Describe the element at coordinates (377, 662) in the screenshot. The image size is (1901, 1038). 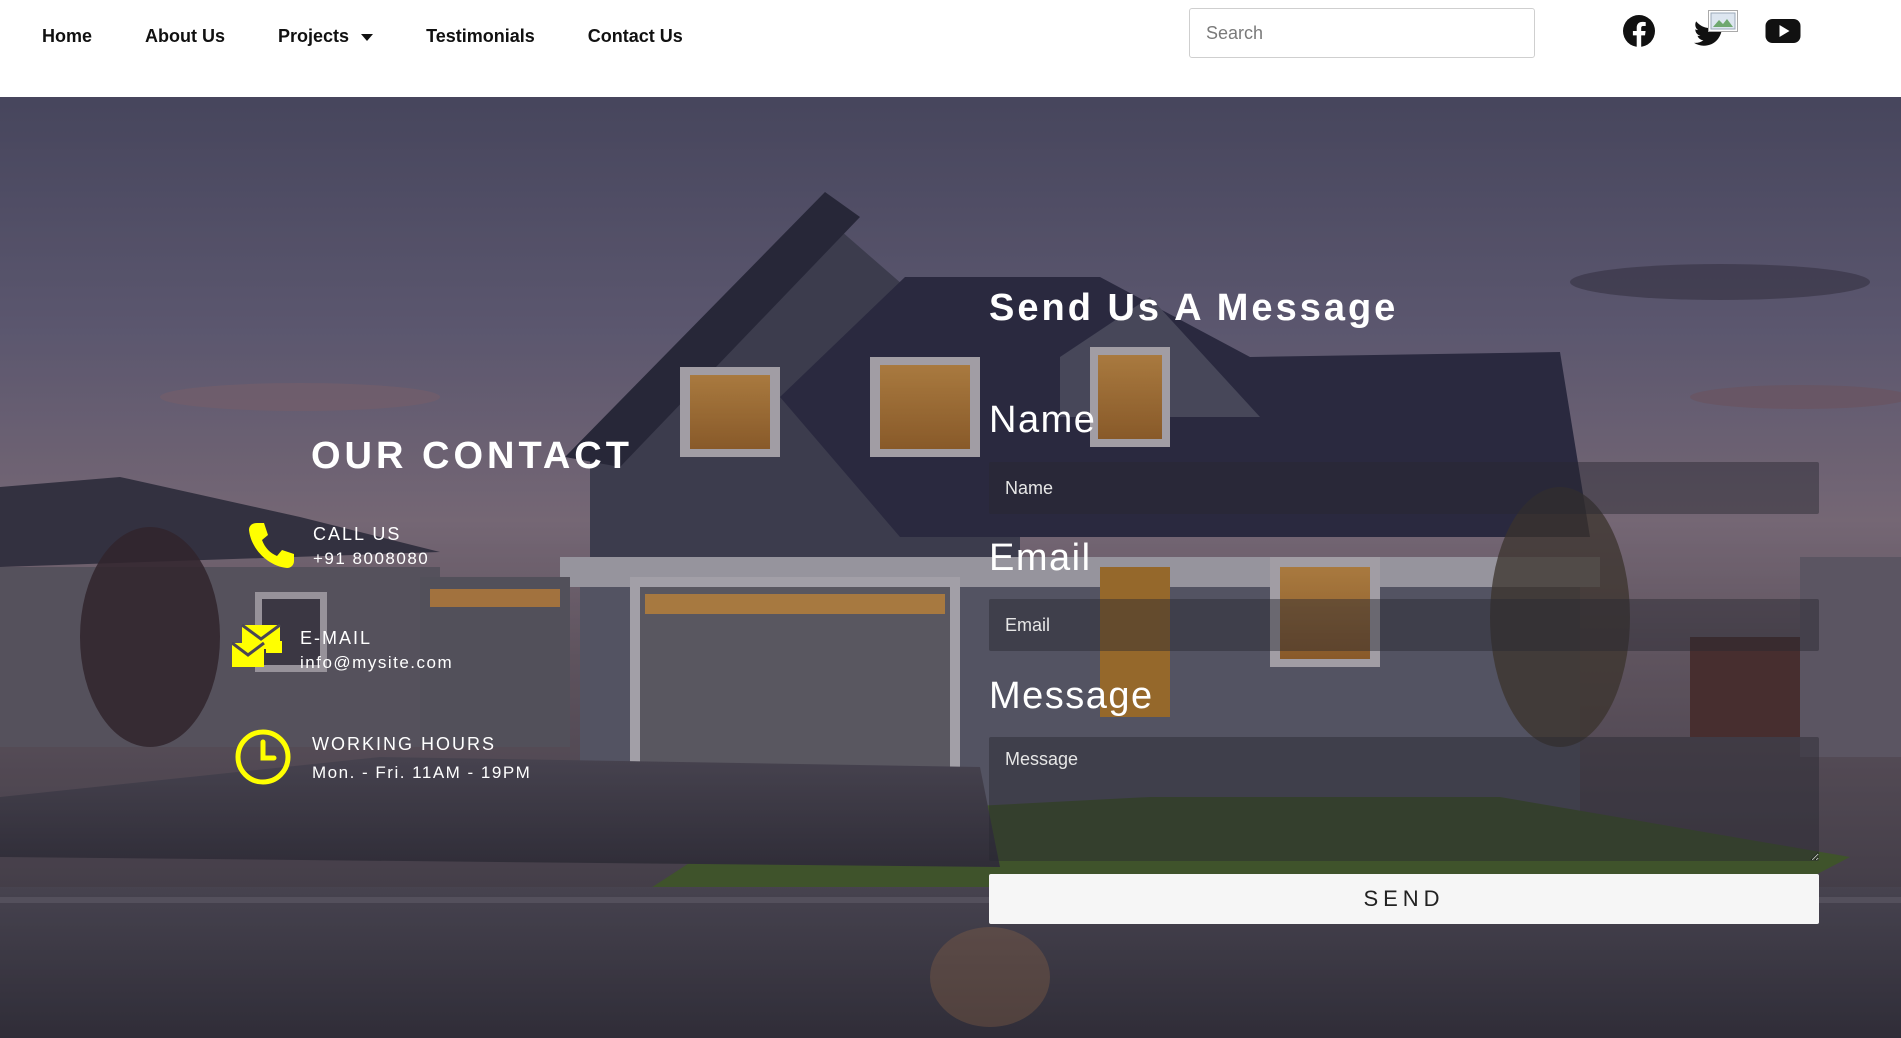
I see `email-value: info@mysite.com` at that location.